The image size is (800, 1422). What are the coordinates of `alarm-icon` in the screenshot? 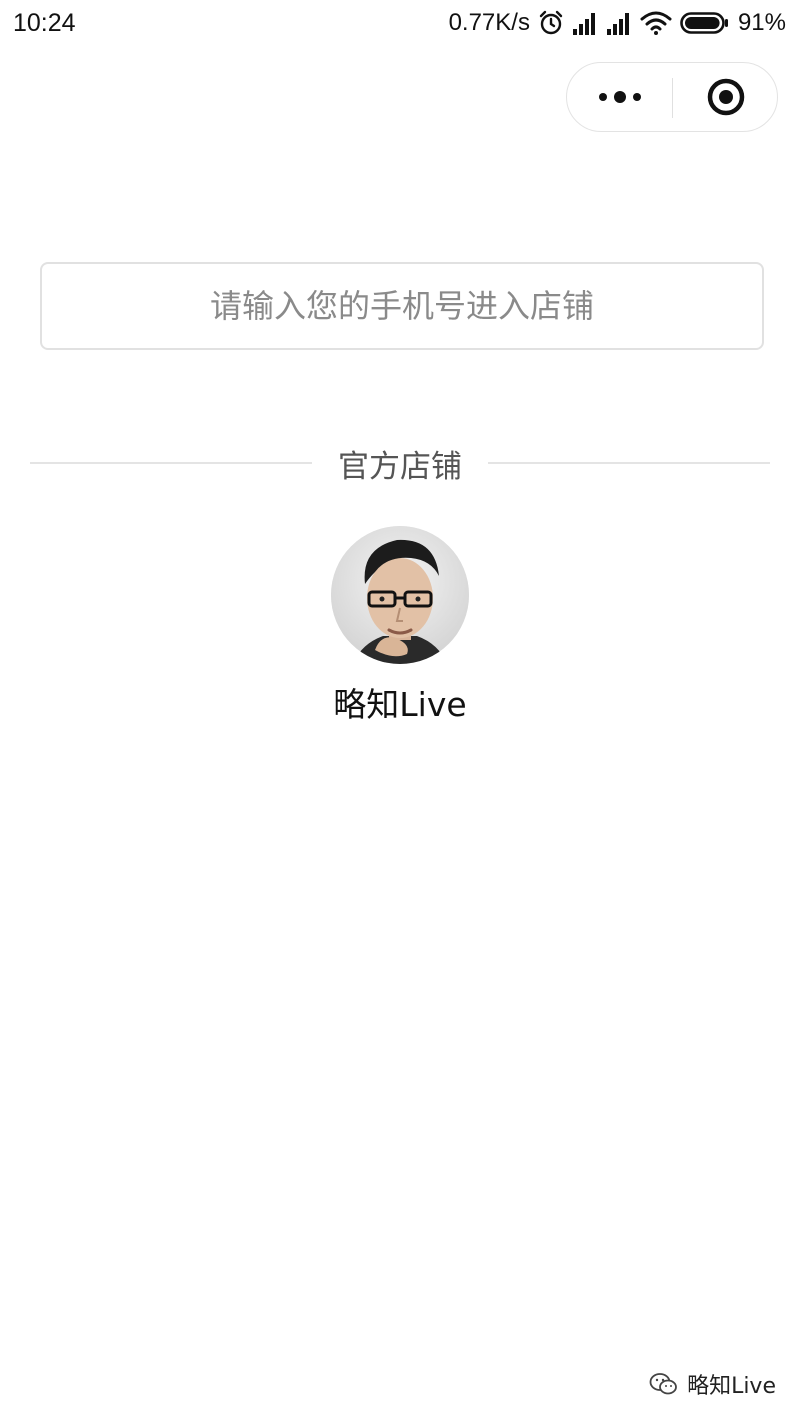 It's located at (551, 23).